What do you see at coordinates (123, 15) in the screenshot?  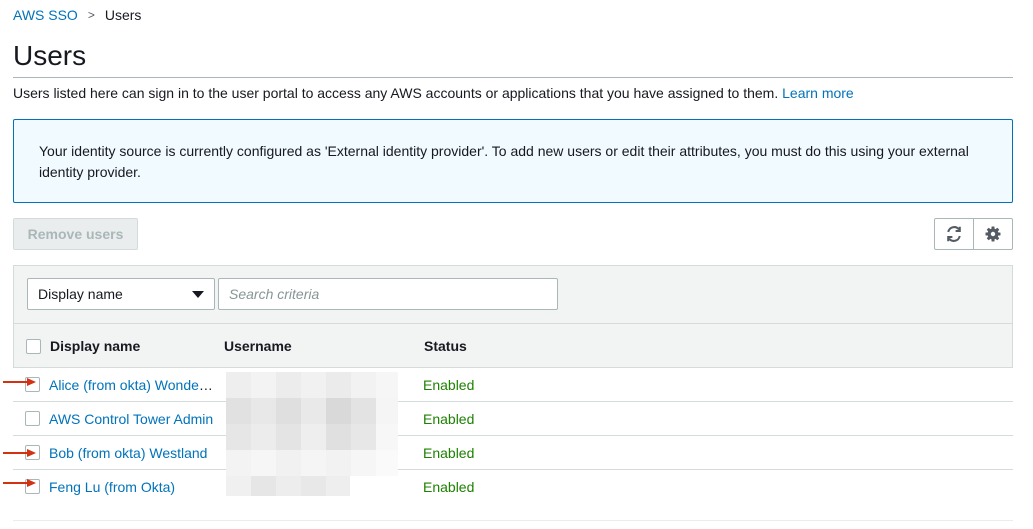 I see `breadcrumb-current: Users` at bounding box center [123, 15].